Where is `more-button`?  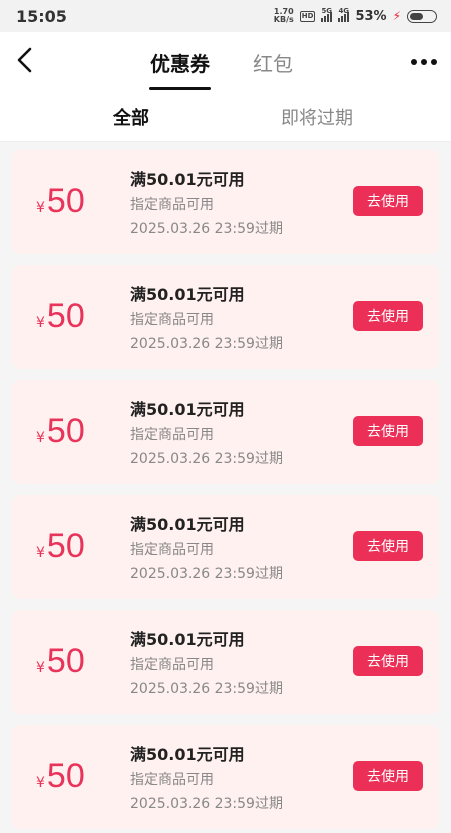
more-button is located at coordinates (424, 62).